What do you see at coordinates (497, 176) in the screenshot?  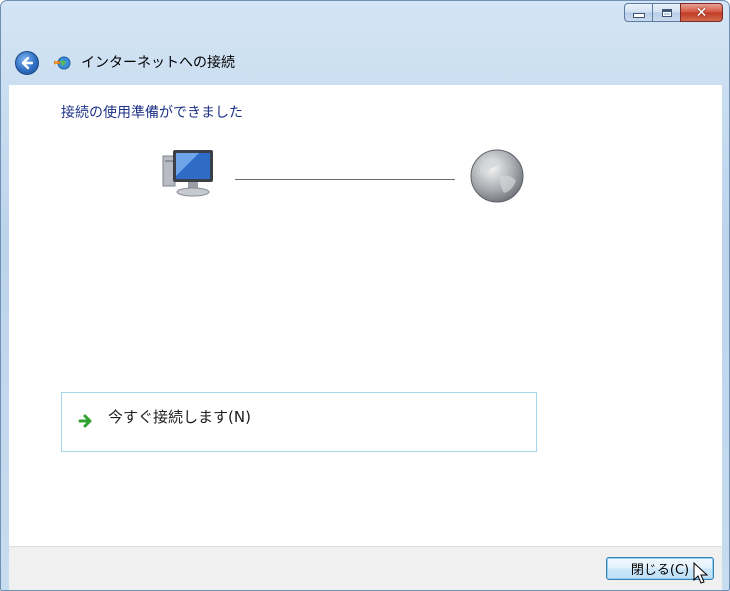 I see `globe-icon` at bounding box center [497, 176].